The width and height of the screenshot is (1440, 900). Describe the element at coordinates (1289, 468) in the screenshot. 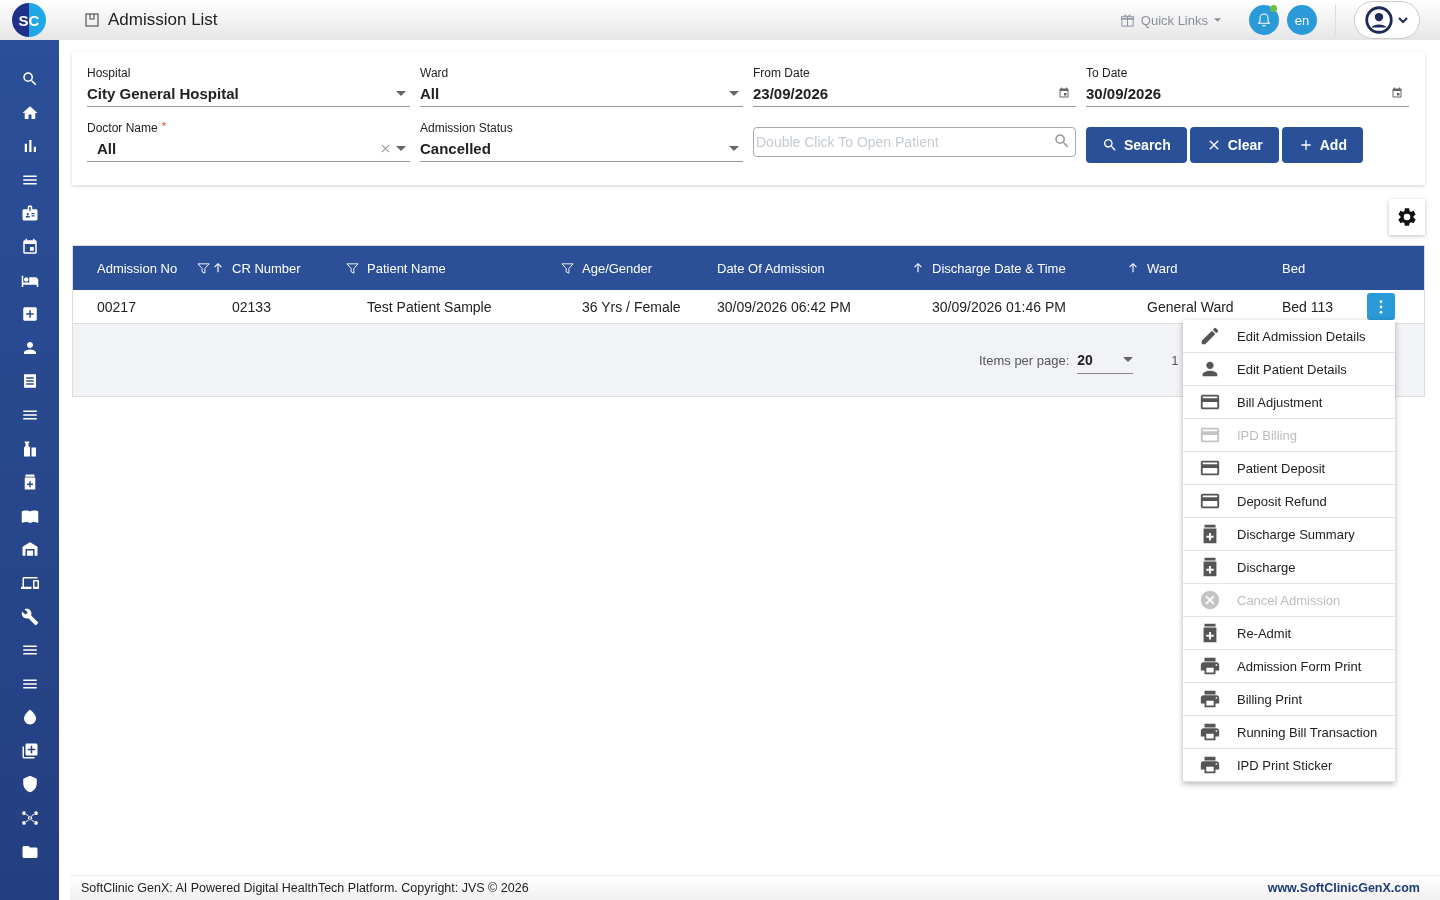

I see `menu-item: Patient Deposit` at that location.